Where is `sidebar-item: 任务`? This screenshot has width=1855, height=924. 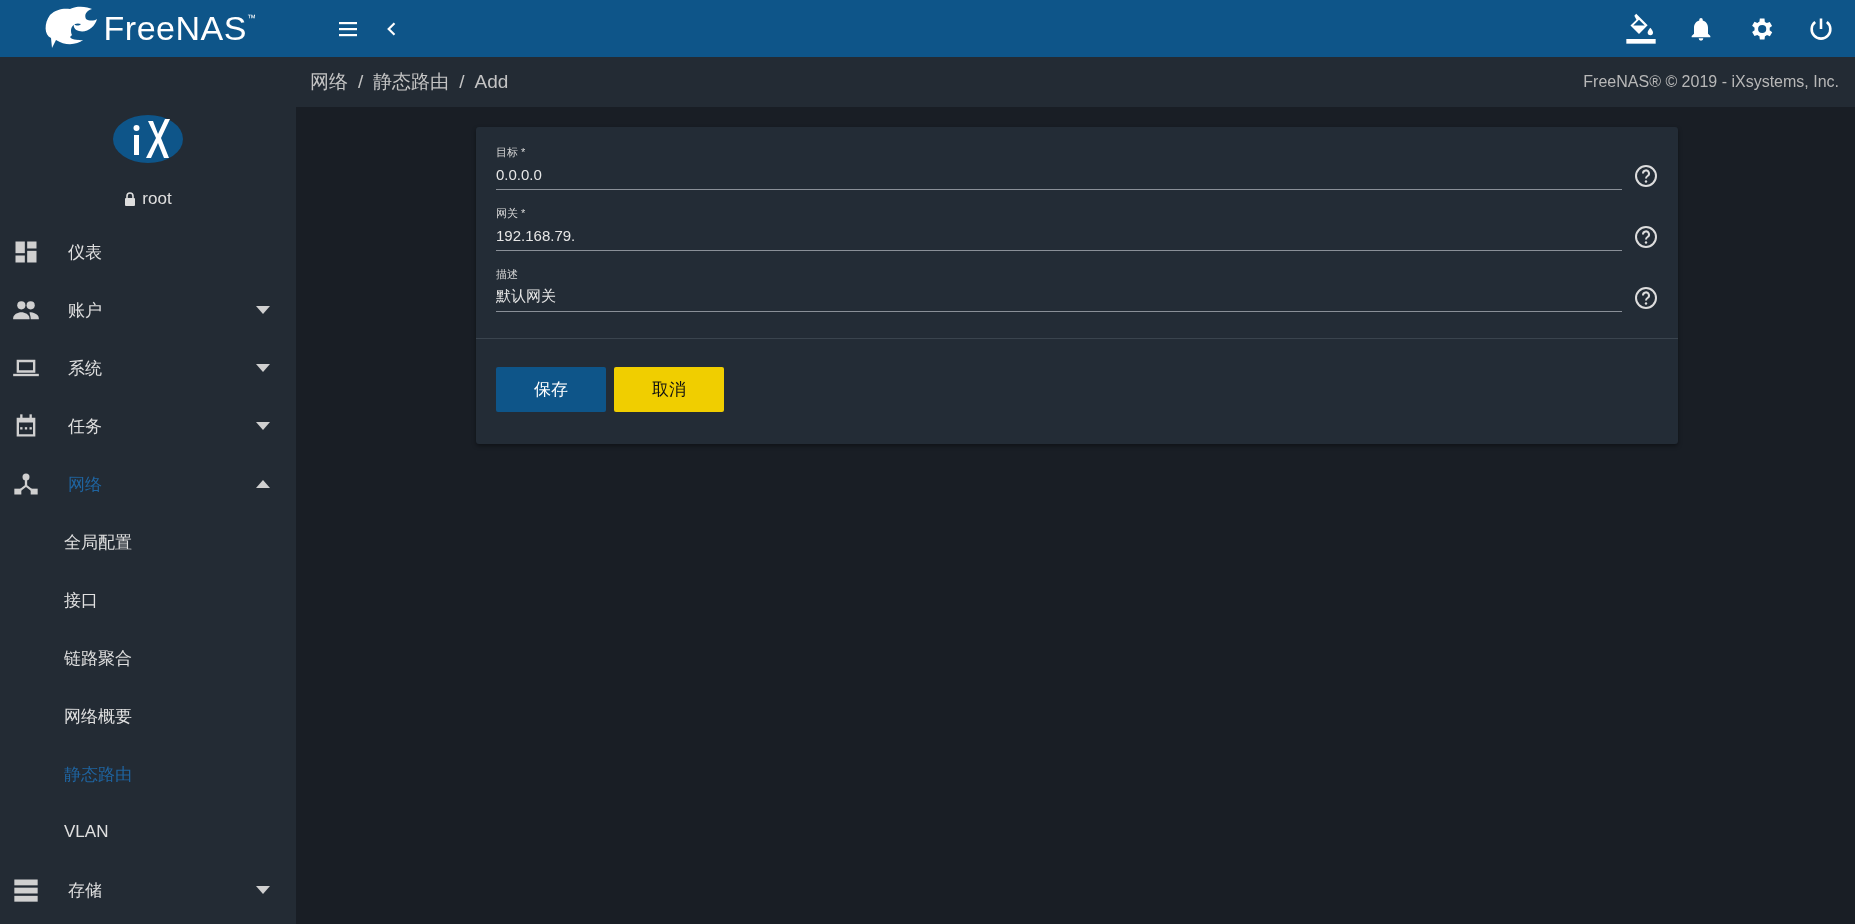
sidebar-item: 任务 is located at coordinates (148, 426).